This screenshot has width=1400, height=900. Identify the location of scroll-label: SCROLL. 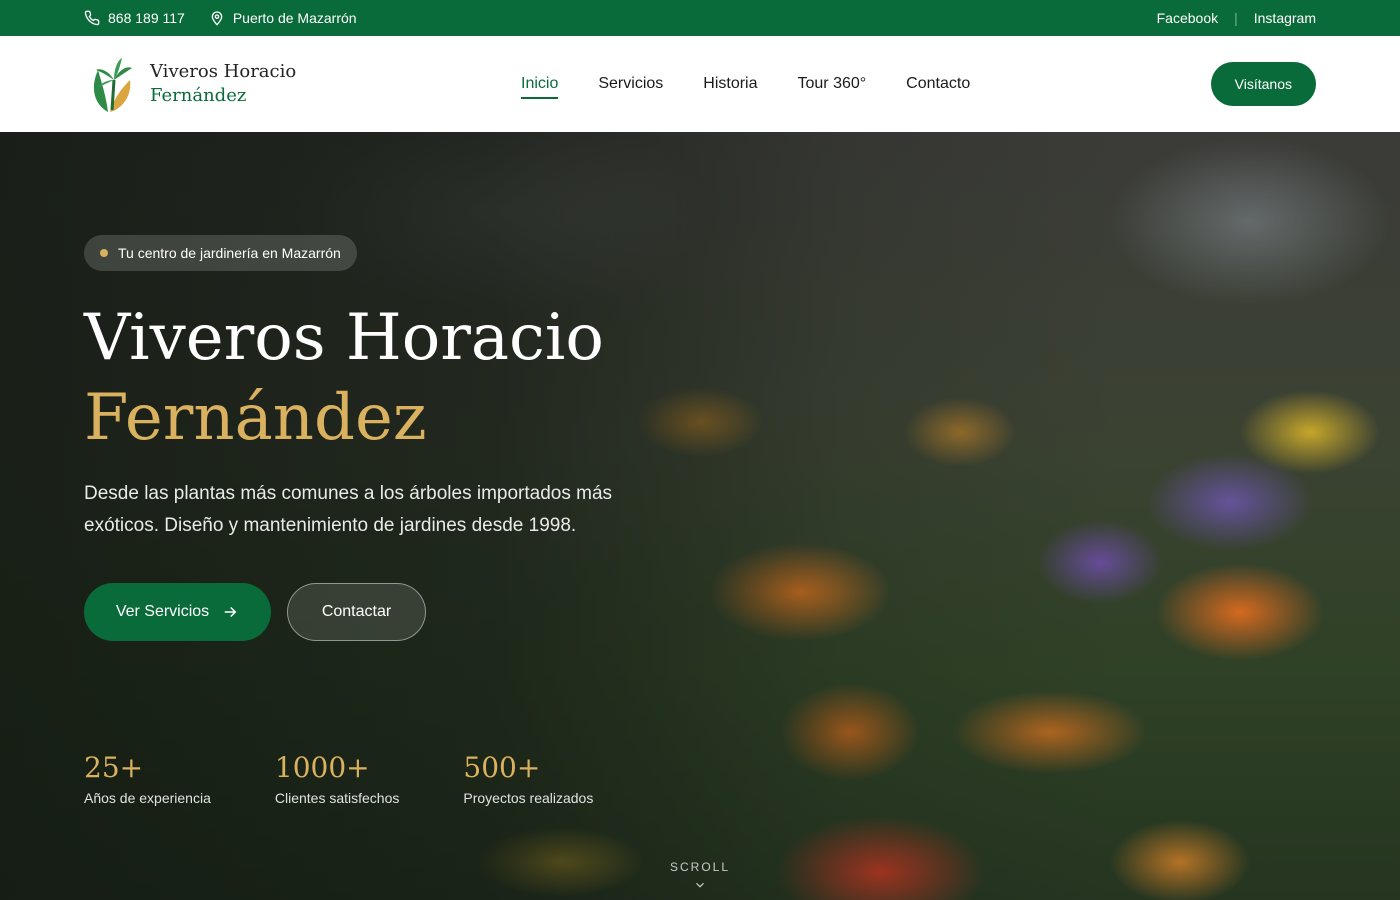
(700, 867).